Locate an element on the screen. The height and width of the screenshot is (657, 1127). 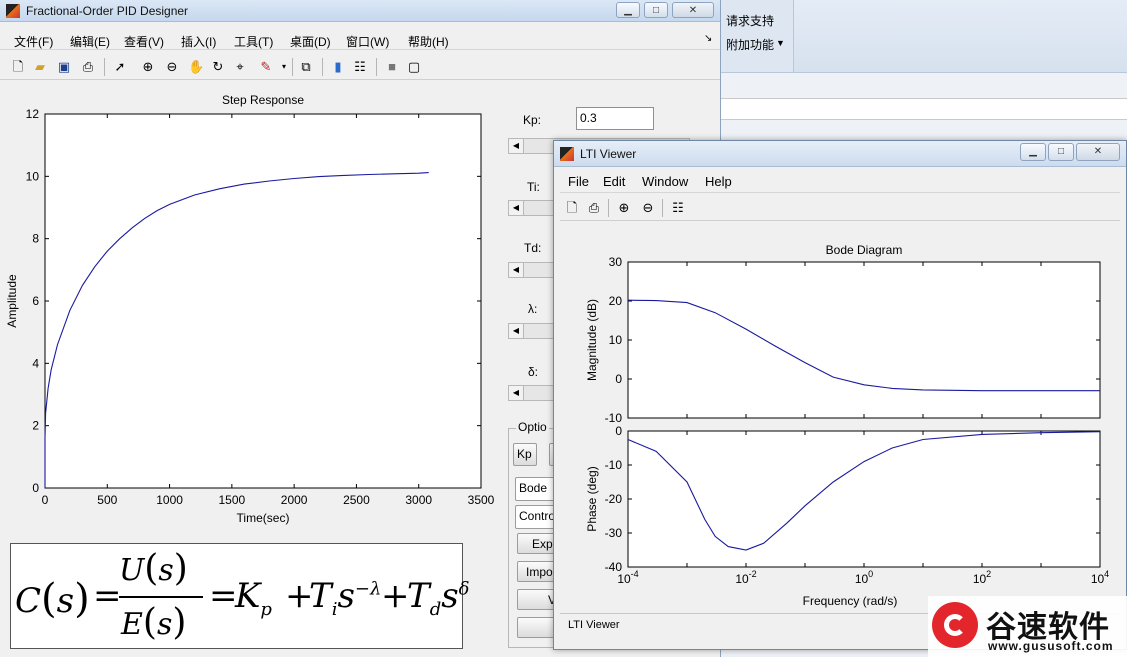
x-tick-label: 10-4 is located at coordinates (627, 577).